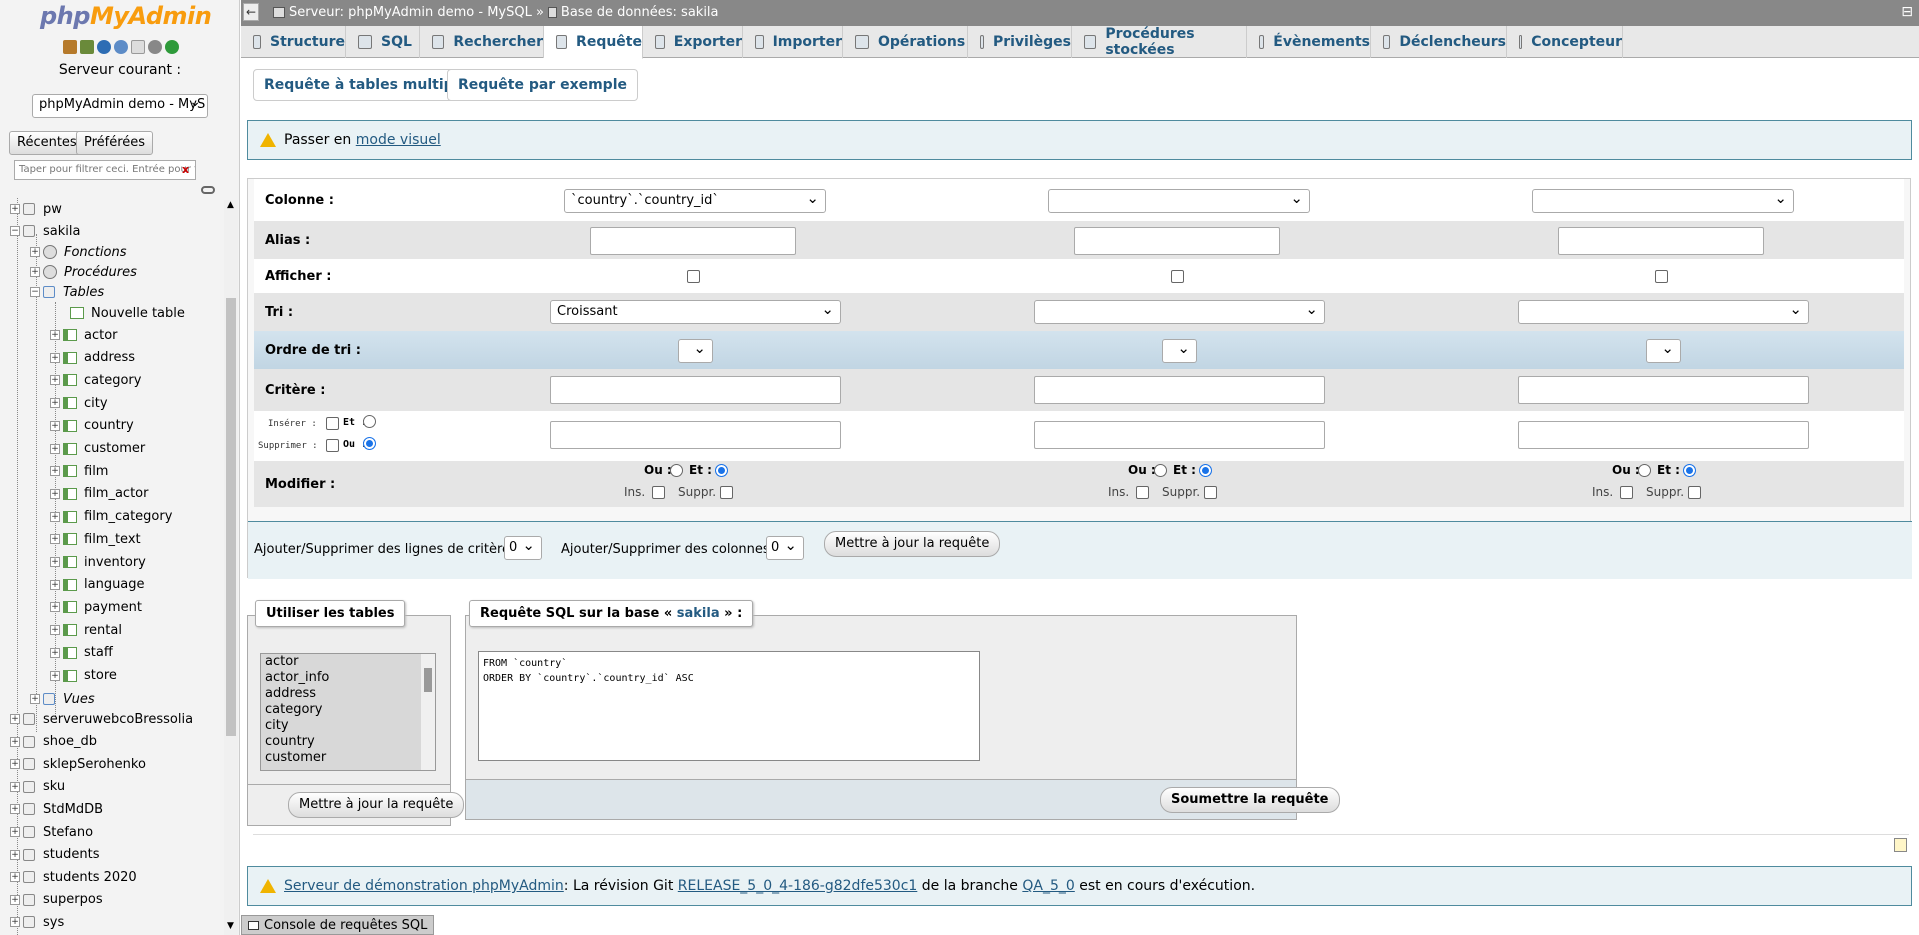 The image size is (1919, 935). I want to click on tables-list-item: category, so click(348, 710).